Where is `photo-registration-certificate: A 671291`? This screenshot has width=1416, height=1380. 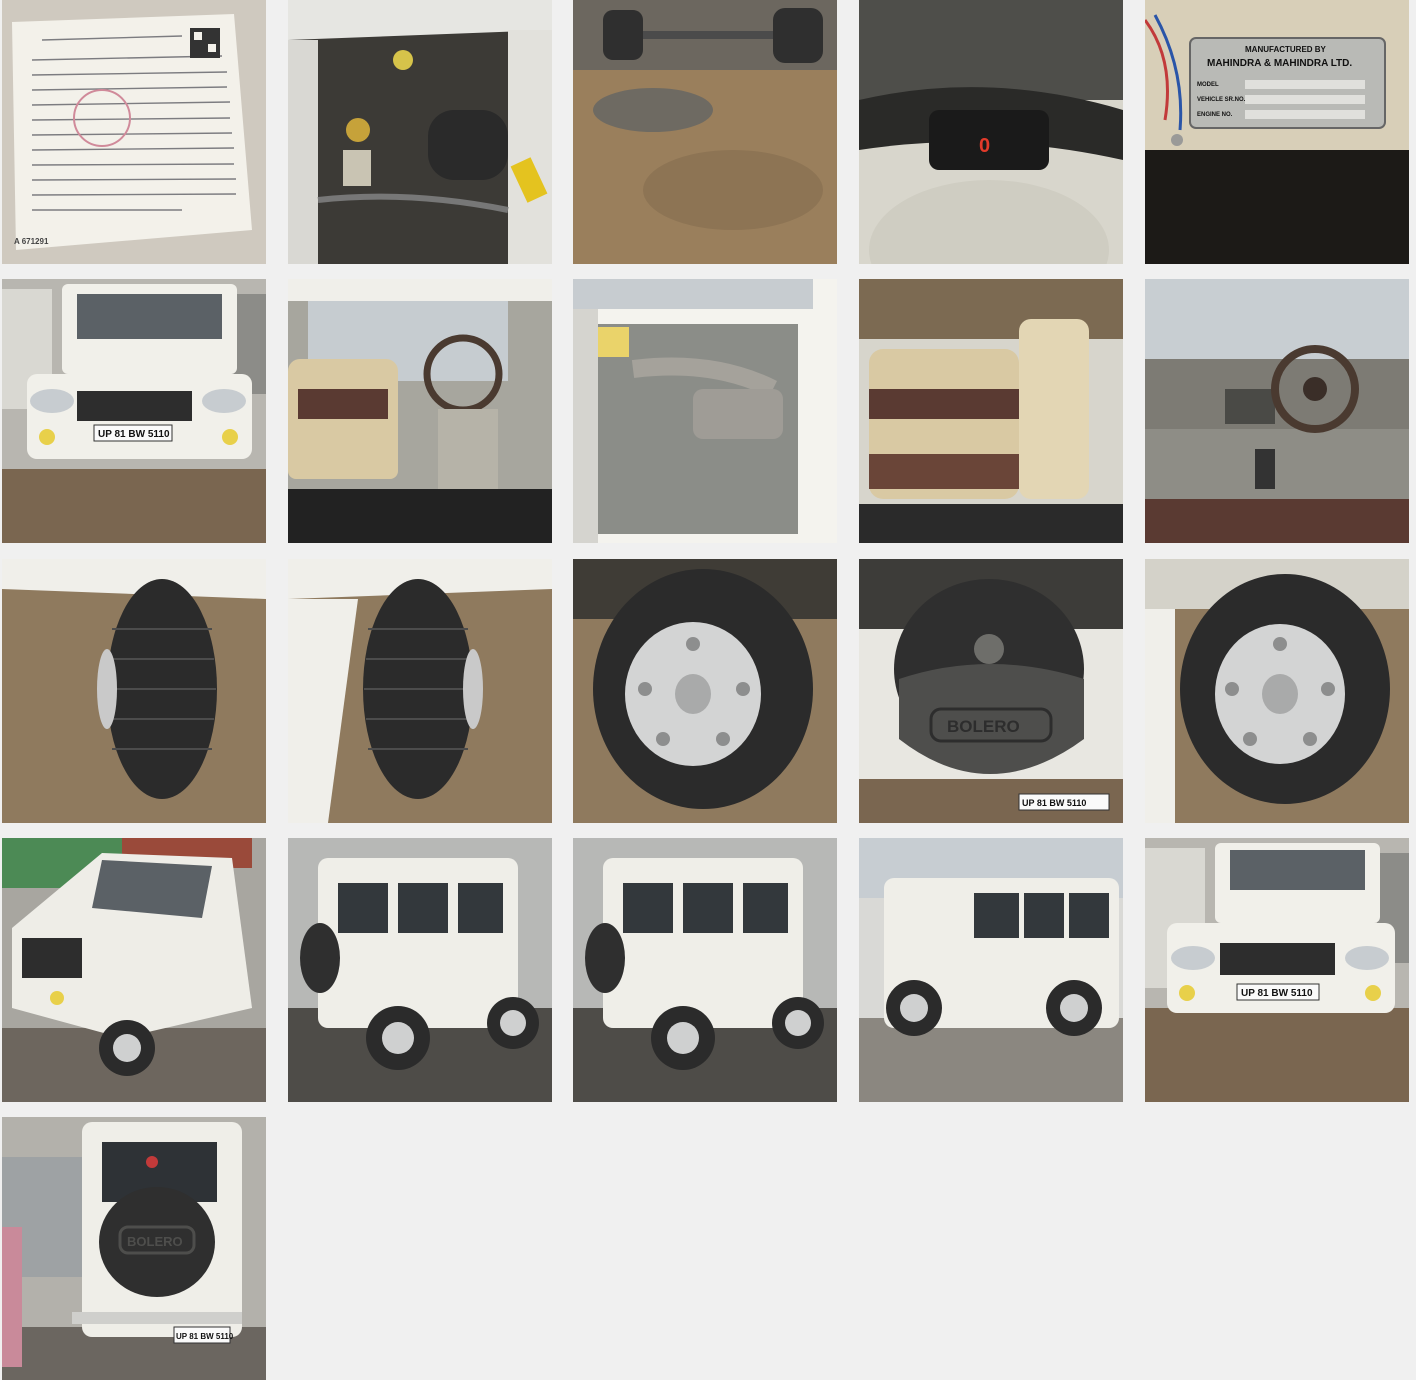
photo-registration-certificate: A 671291 is located at coordinates (134, 132).